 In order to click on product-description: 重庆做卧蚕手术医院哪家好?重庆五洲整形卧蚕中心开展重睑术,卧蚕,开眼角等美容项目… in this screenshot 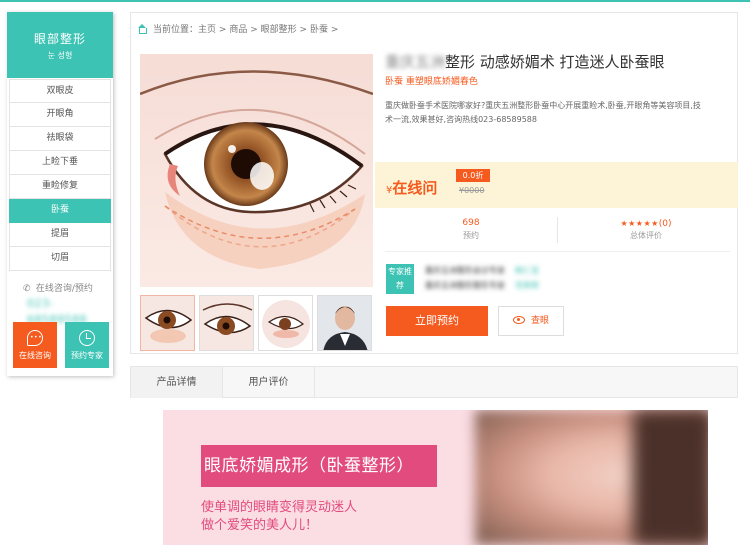, I will do `click(543, 112)`.